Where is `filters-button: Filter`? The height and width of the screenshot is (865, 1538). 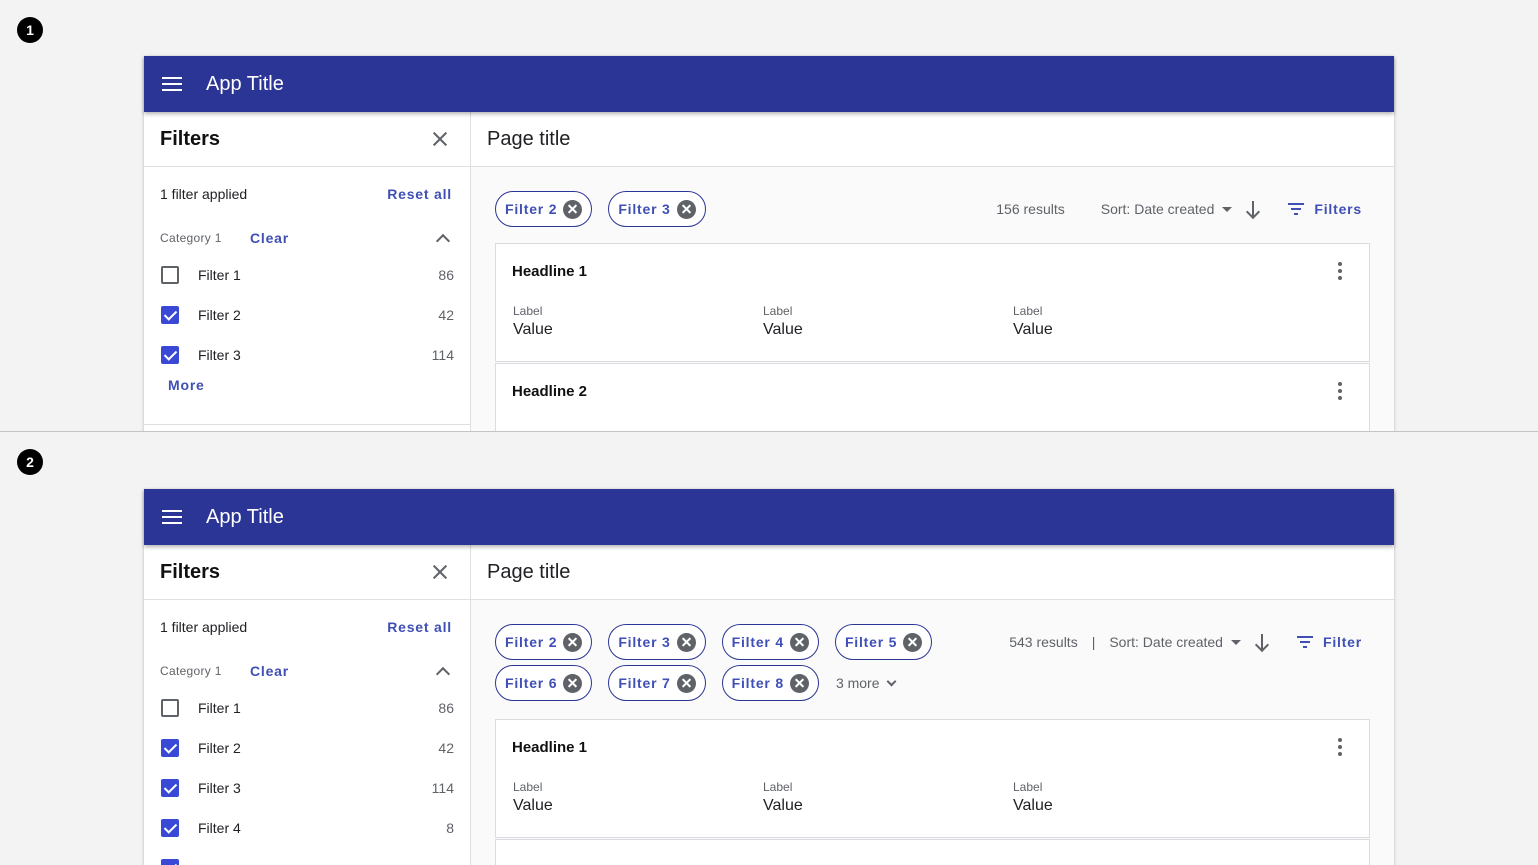 filters-button: Filter is located at coordinates (1329, 642).